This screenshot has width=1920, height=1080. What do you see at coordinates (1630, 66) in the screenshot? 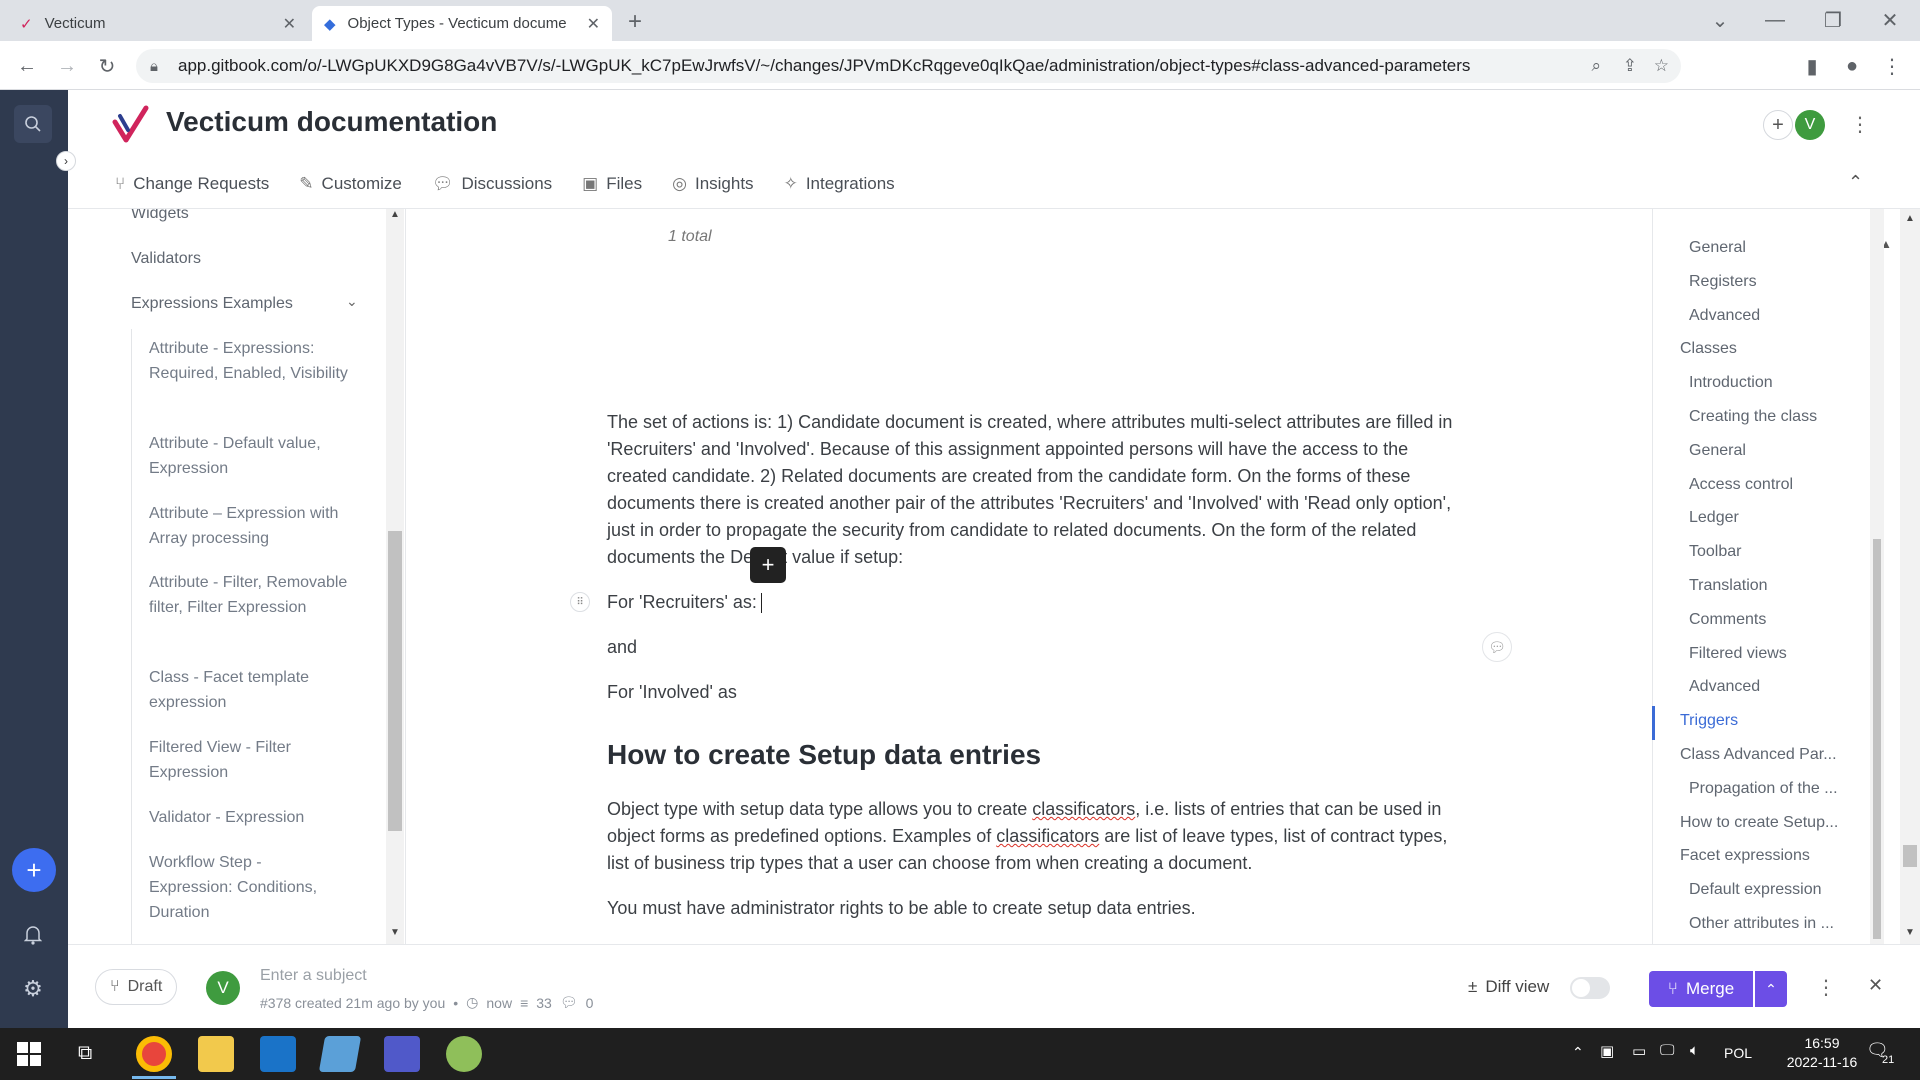
I see `share-icon: ⇪` at bounding box center [1630, 66].